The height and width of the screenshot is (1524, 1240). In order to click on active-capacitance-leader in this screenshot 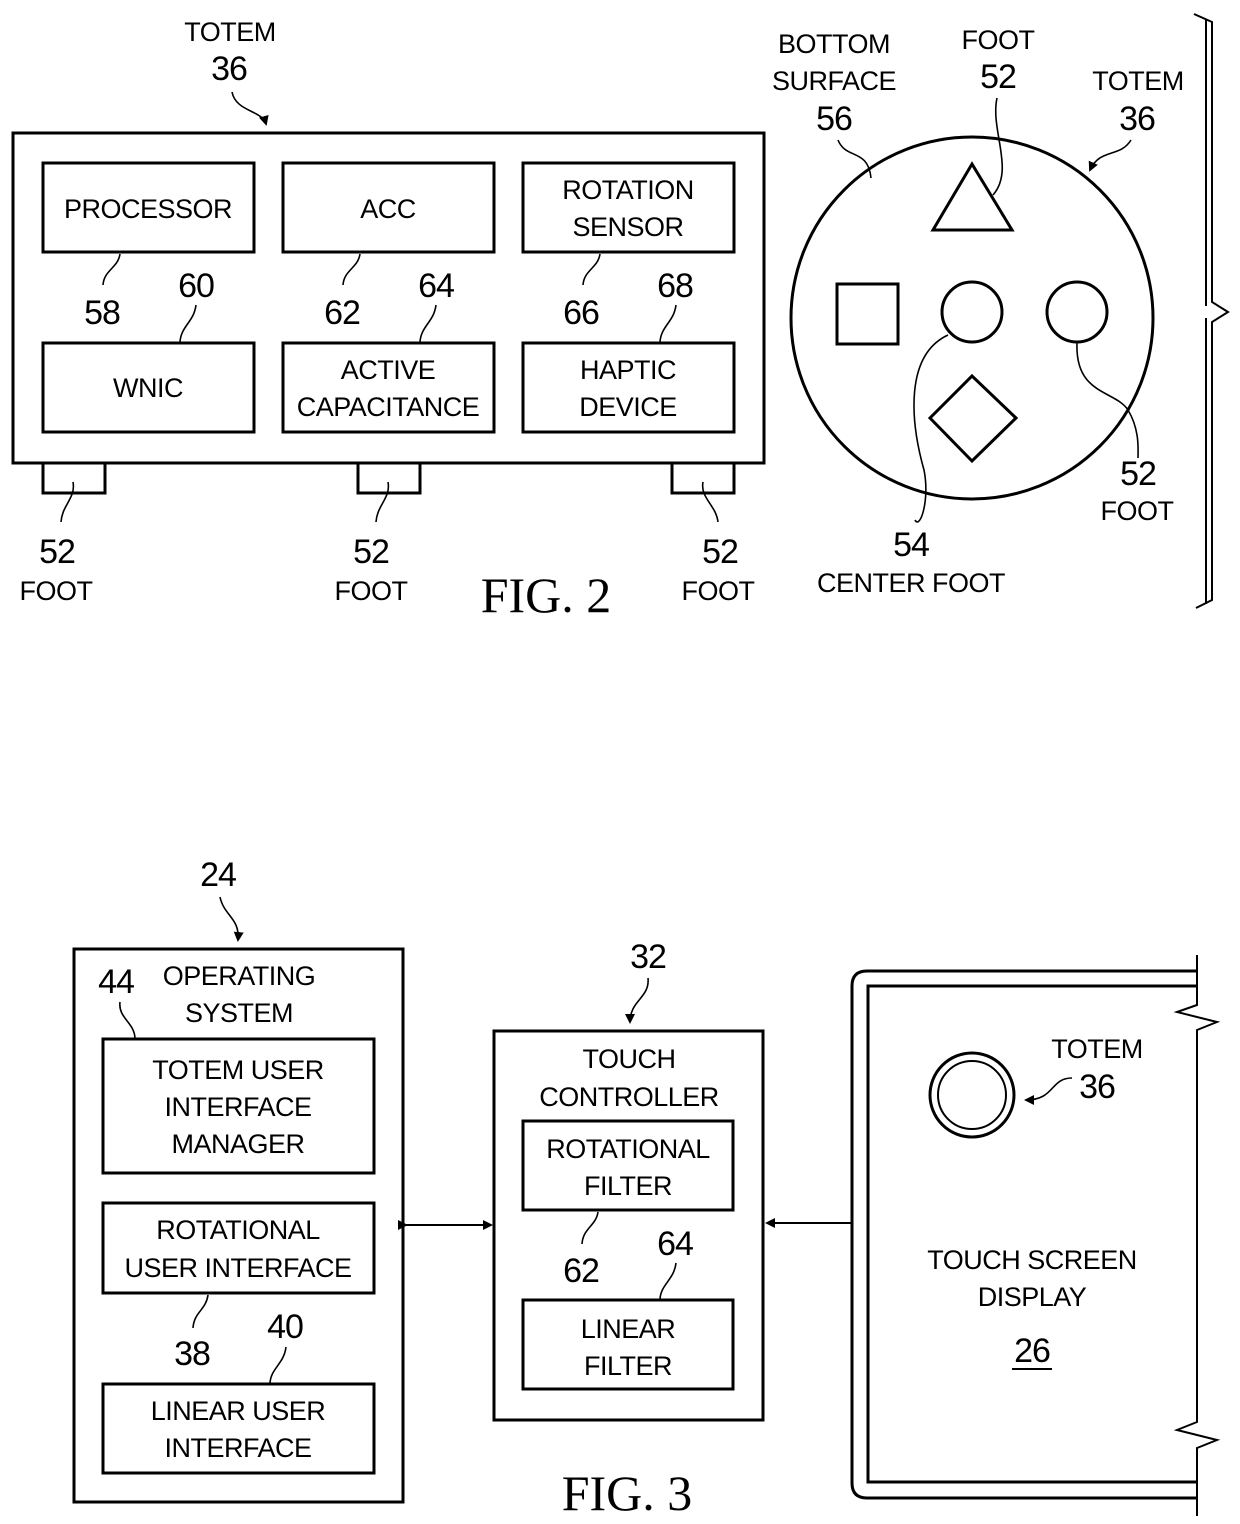, I will do `click(428, 323)`.